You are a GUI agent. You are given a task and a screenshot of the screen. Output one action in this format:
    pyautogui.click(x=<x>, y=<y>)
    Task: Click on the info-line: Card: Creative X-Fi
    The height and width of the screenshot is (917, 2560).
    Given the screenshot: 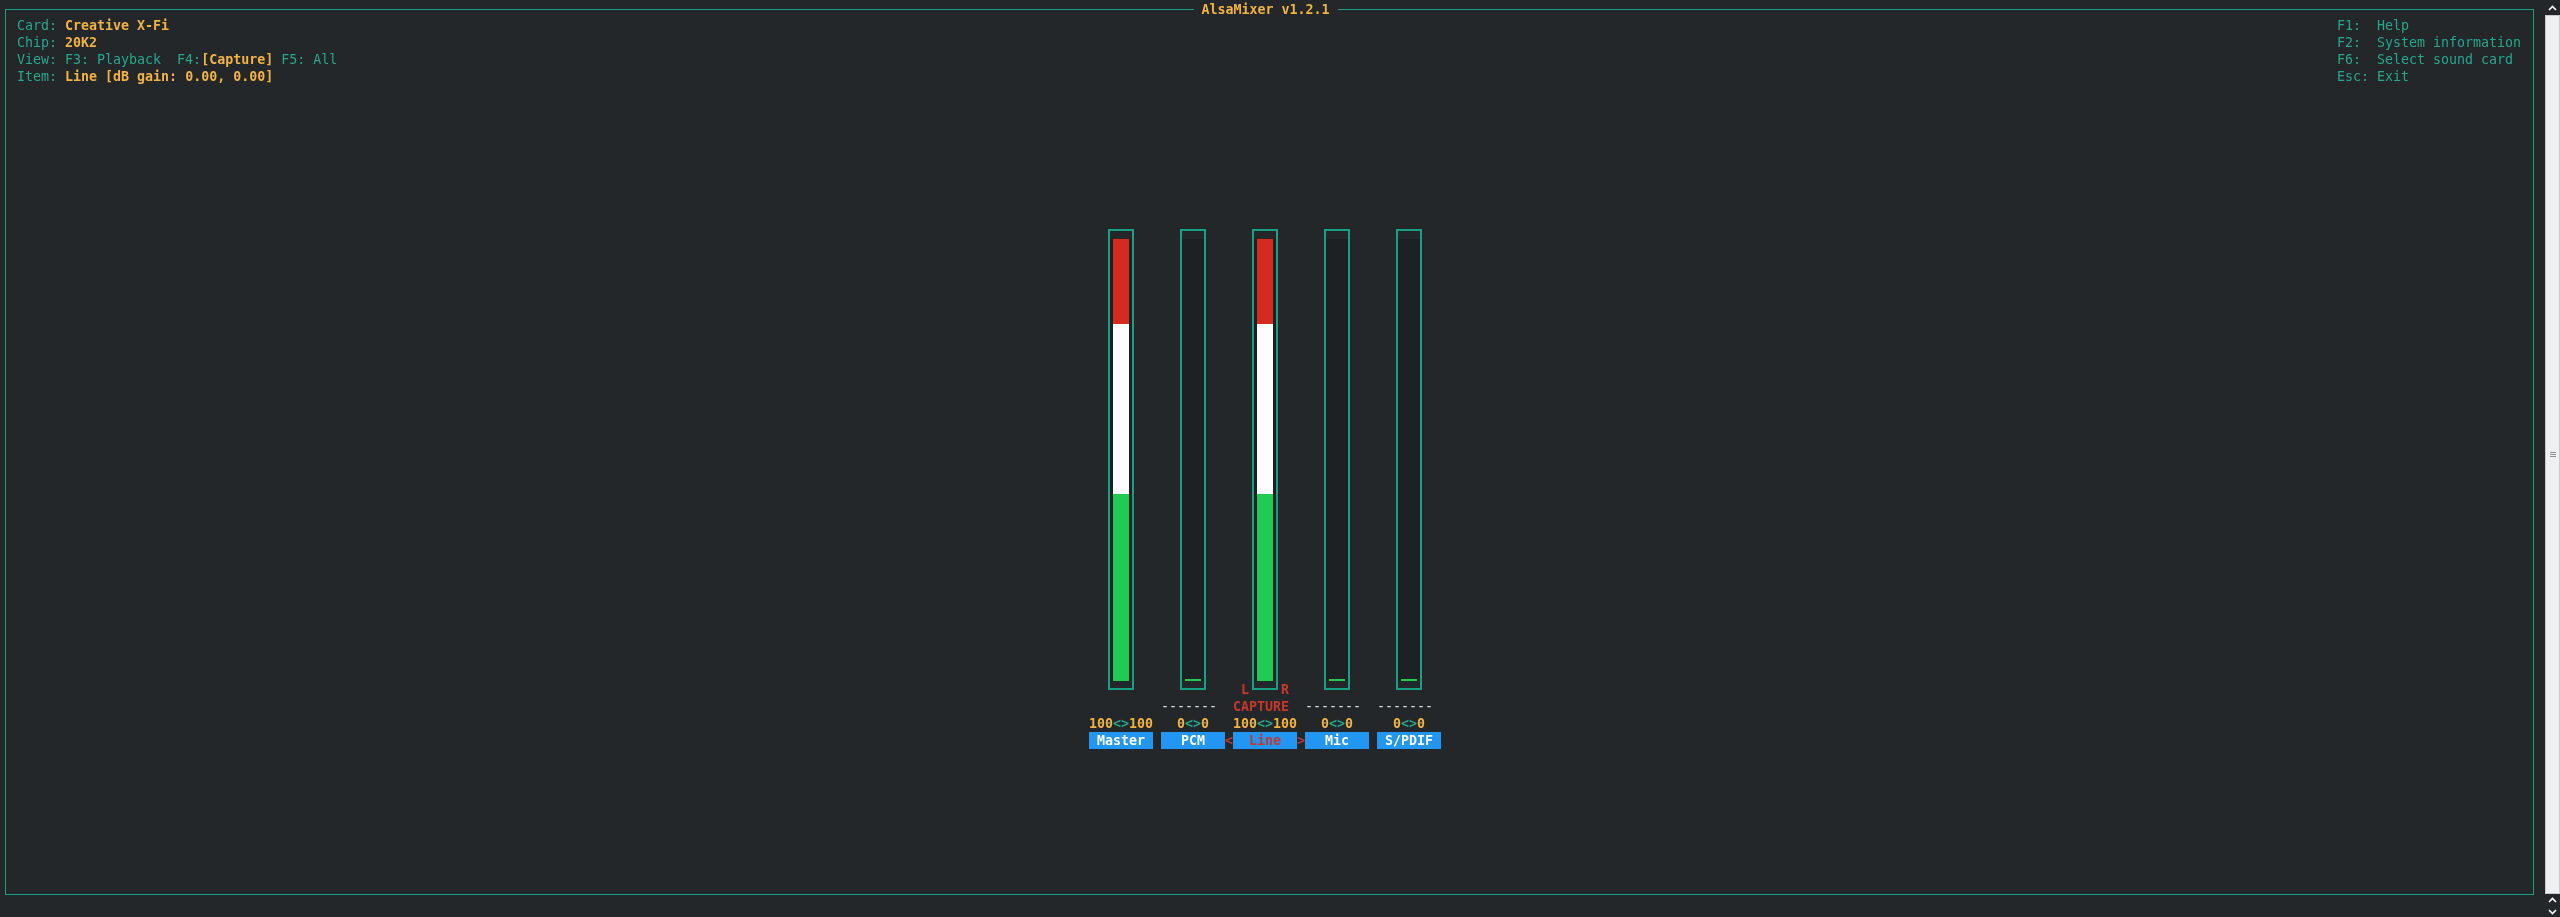 What is the action you would take?
    pyautogui.click(x=93, y=25)
    